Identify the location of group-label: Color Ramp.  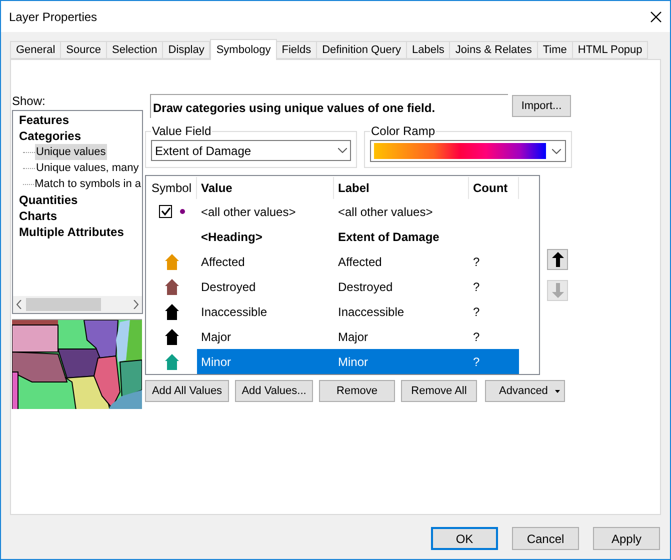
(403, 131).